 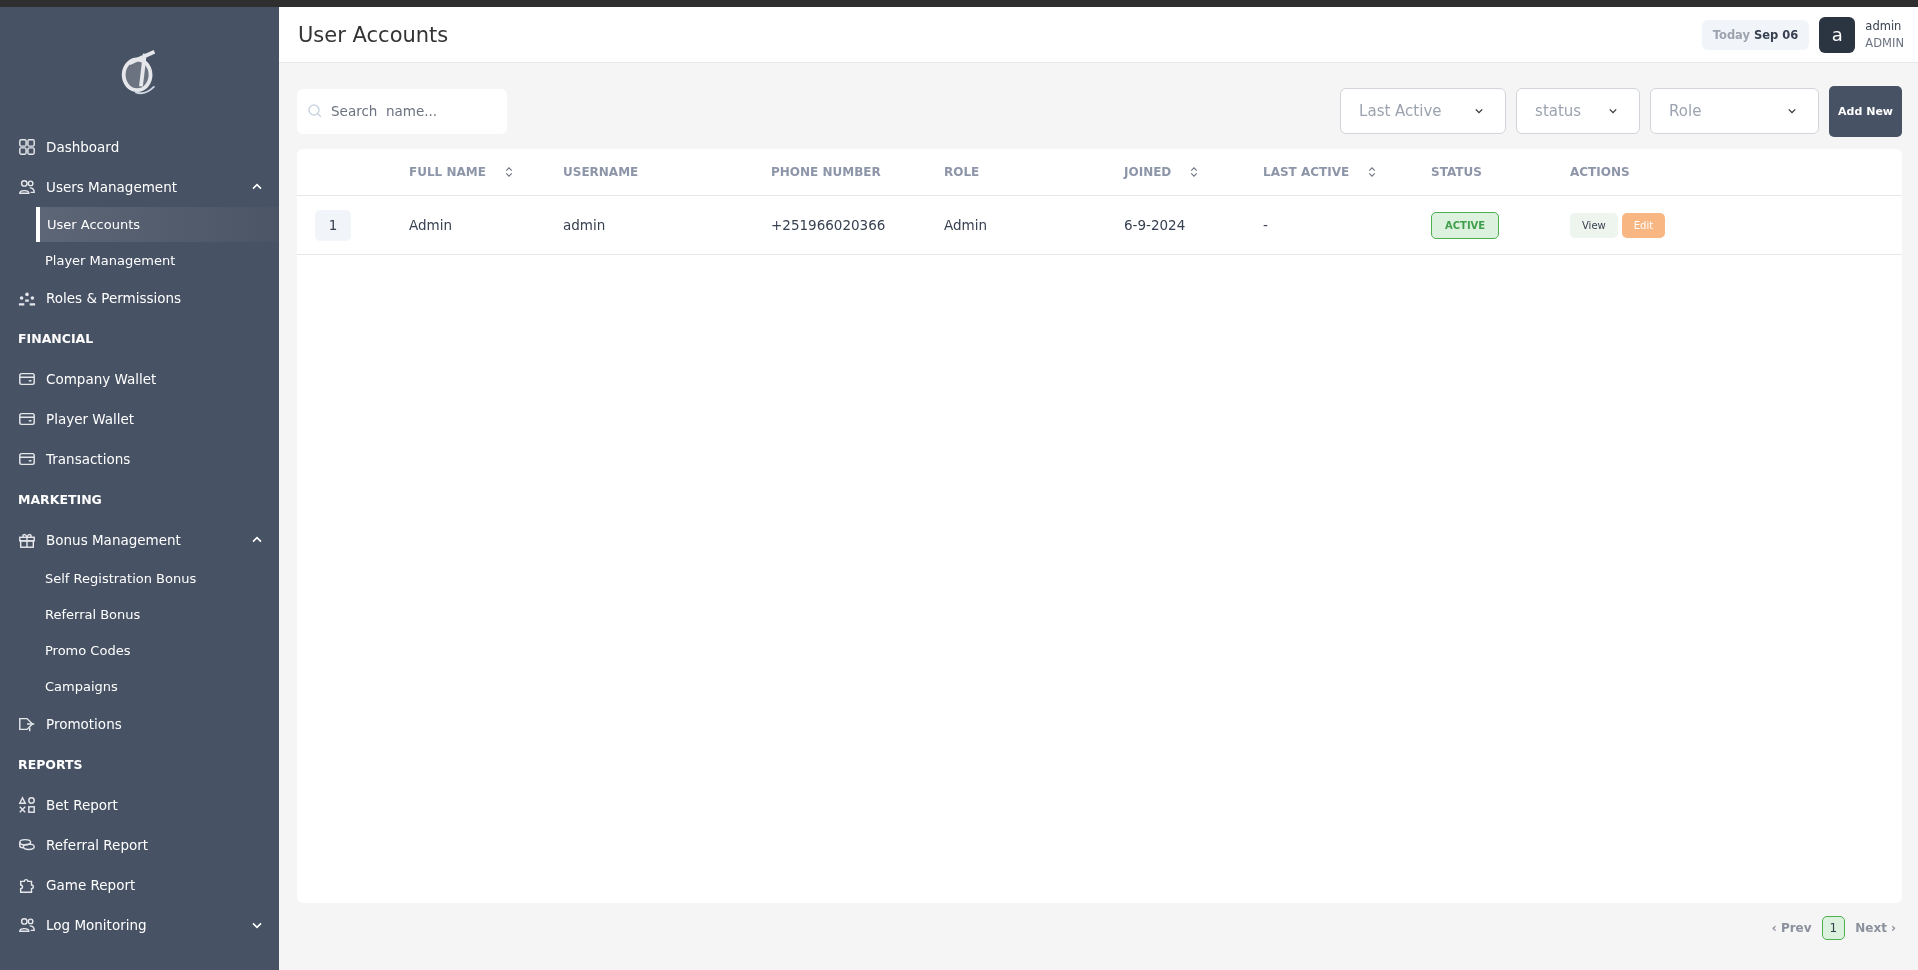 What do you see at coordinates (157, 650) in the screenshot?
I see `submenu-item: Promo Codes` at bounding box center [157, 650].